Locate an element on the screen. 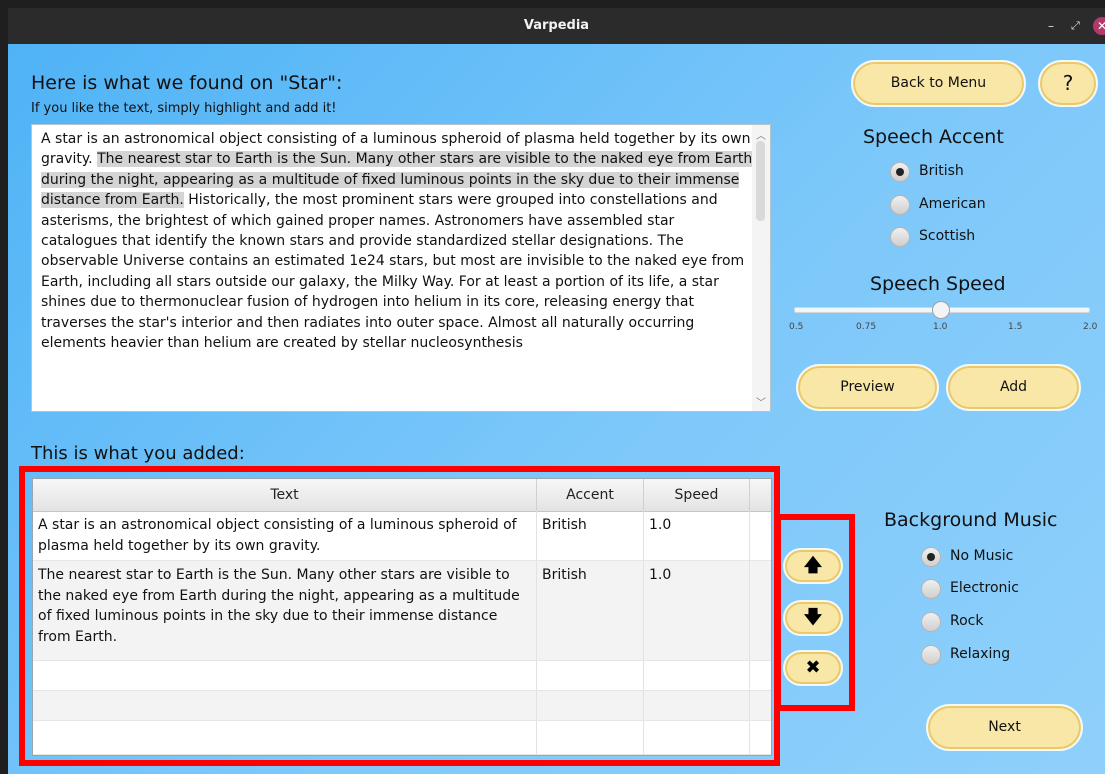 The image size is (1105, 774). speech-accent-label: Speech Accent is located at coordinates (933, 137).